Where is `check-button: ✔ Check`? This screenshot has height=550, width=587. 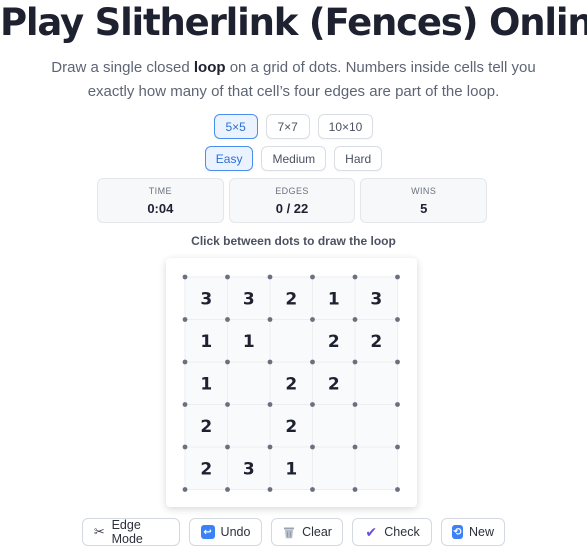 check-button: ✔ Check is located at coordinates (392, 532).